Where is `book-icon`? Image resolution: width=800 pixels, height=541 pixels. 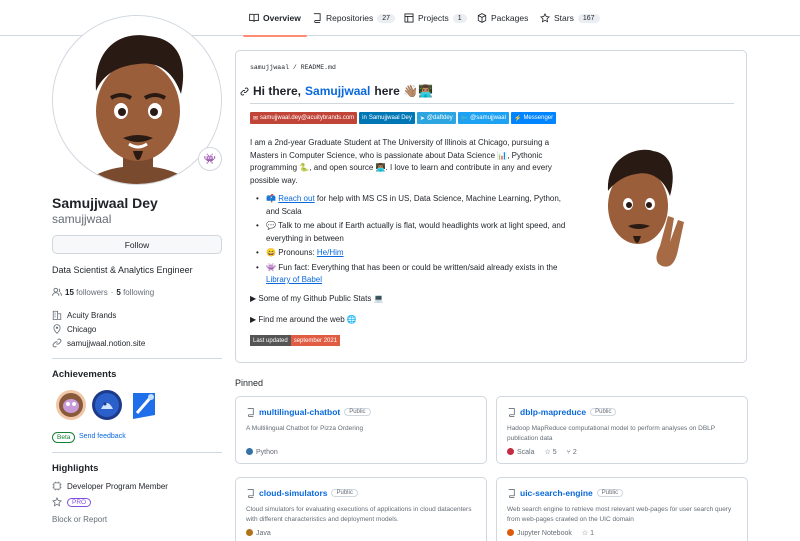 book-icon is located at coordinates (254, 17).